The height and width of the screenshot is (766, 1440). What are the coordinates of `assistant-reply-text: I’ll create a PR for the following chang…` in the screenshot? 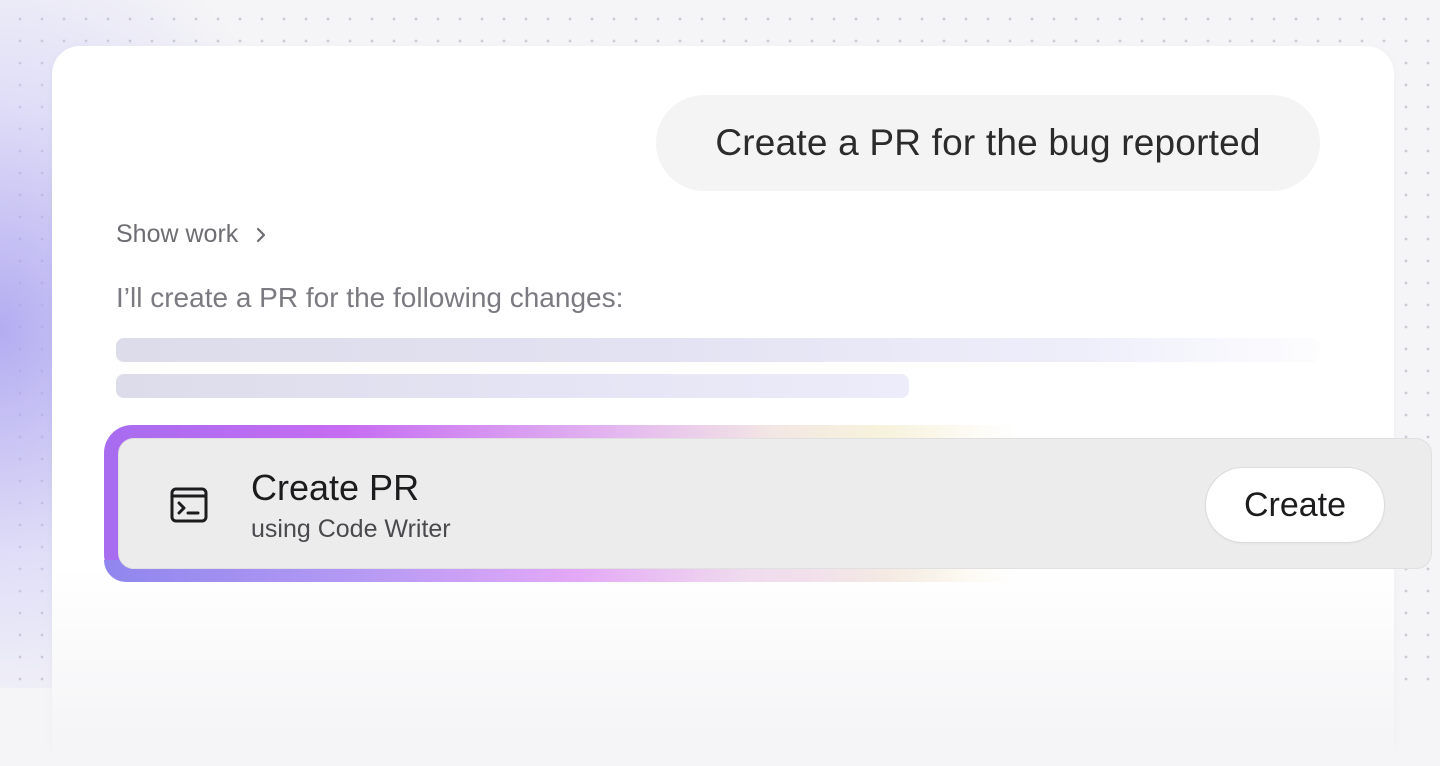 It's located at (370, 297).